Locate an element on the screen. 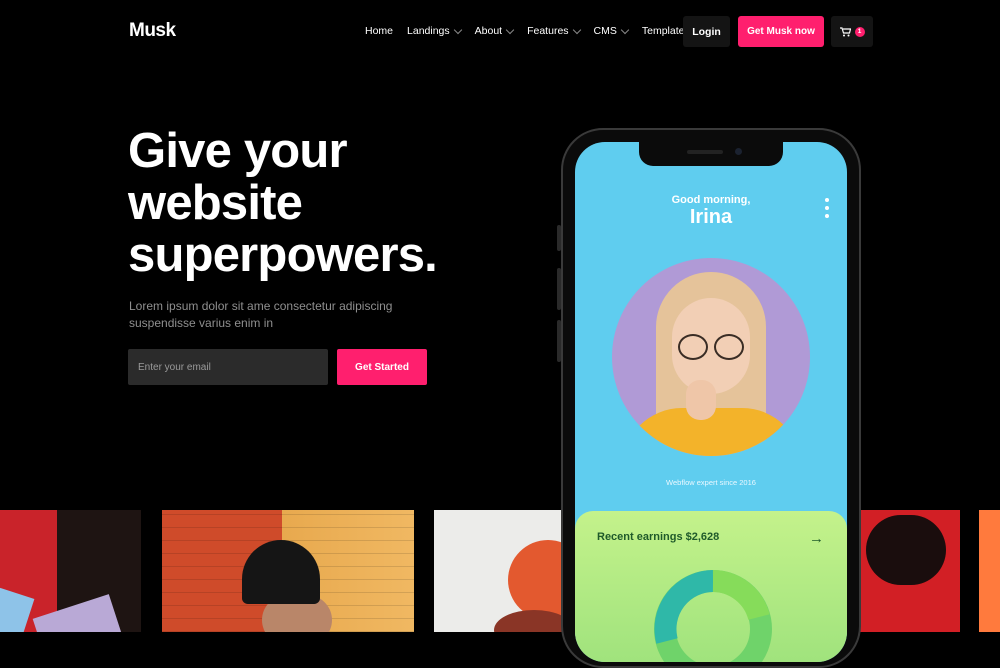 The height and width of the screenshot is (668, 1000). nav-item-home: Home is located at coordinates (379, 31).